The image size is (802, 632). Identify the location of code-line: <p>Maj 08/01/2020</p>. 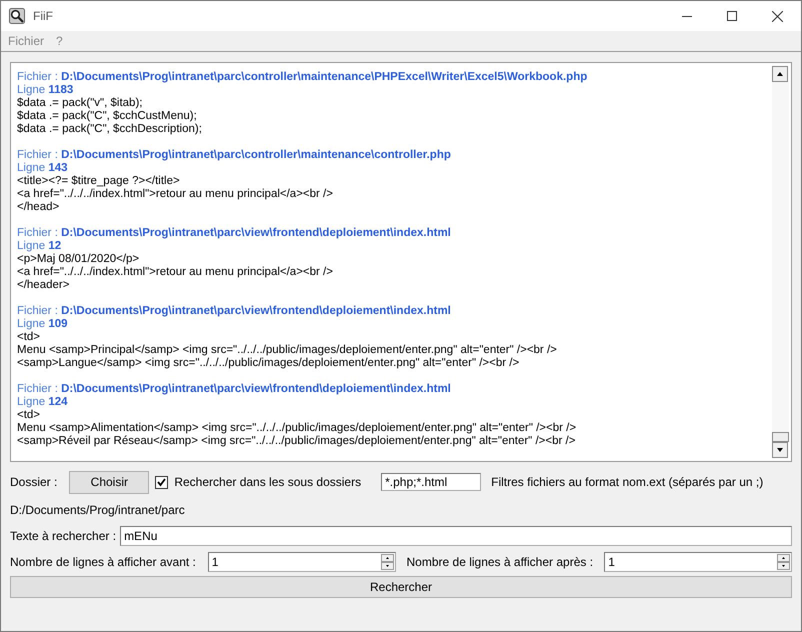
(78, 259).